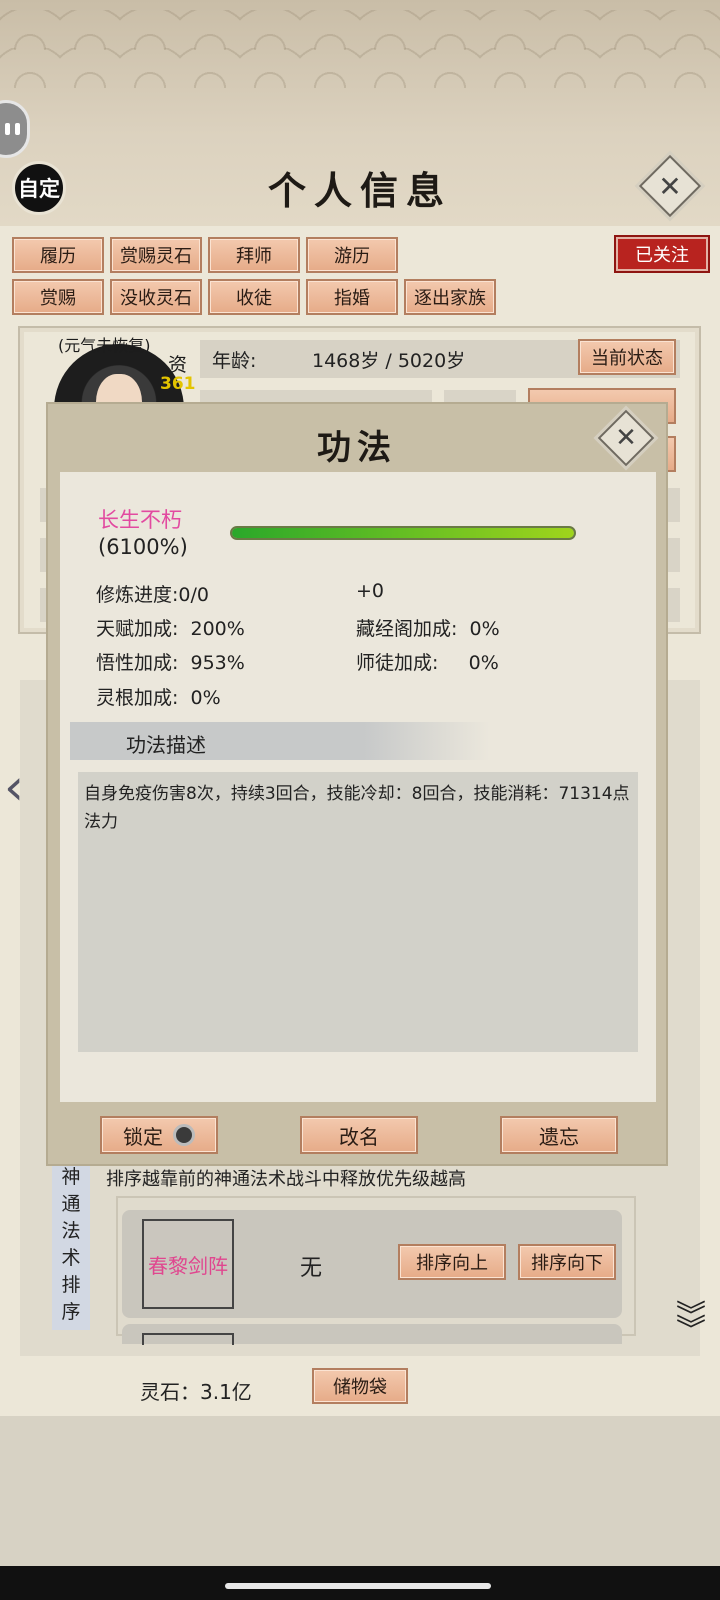 Image resolution: width=720 pixels, height=1600 pixels. What do you see at coordinates (143, 1136) in the screenshot?
I see `lock-label: 锁定` at bounding box center [143, 1136].